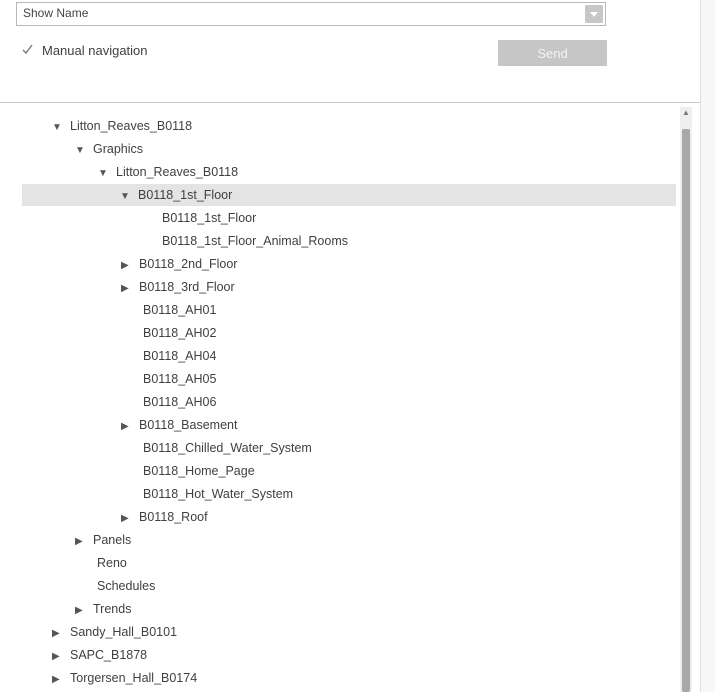  I want to click on tree-node: ▶ Panels, so click(103, 540).